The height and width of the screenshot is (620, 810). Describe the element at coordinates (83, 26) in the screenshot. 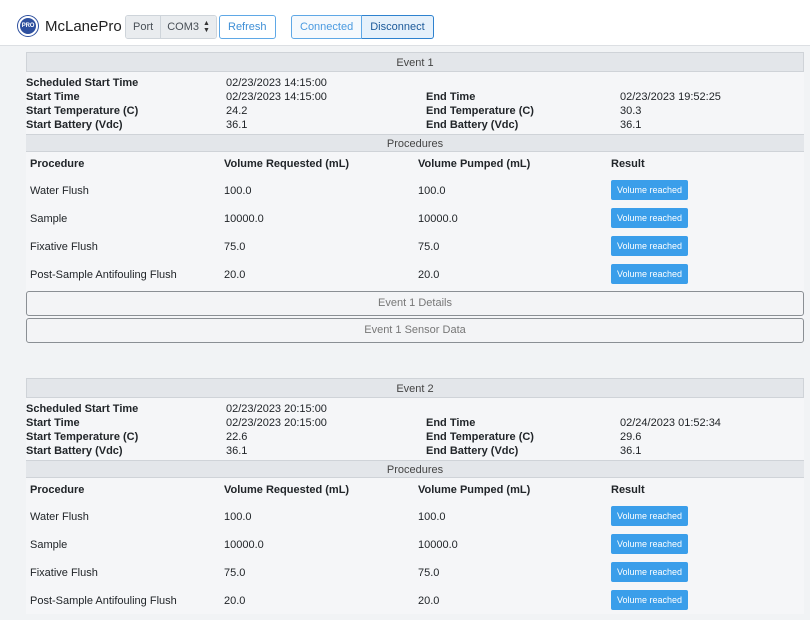

I see `app-name: McLanePro` at that location.